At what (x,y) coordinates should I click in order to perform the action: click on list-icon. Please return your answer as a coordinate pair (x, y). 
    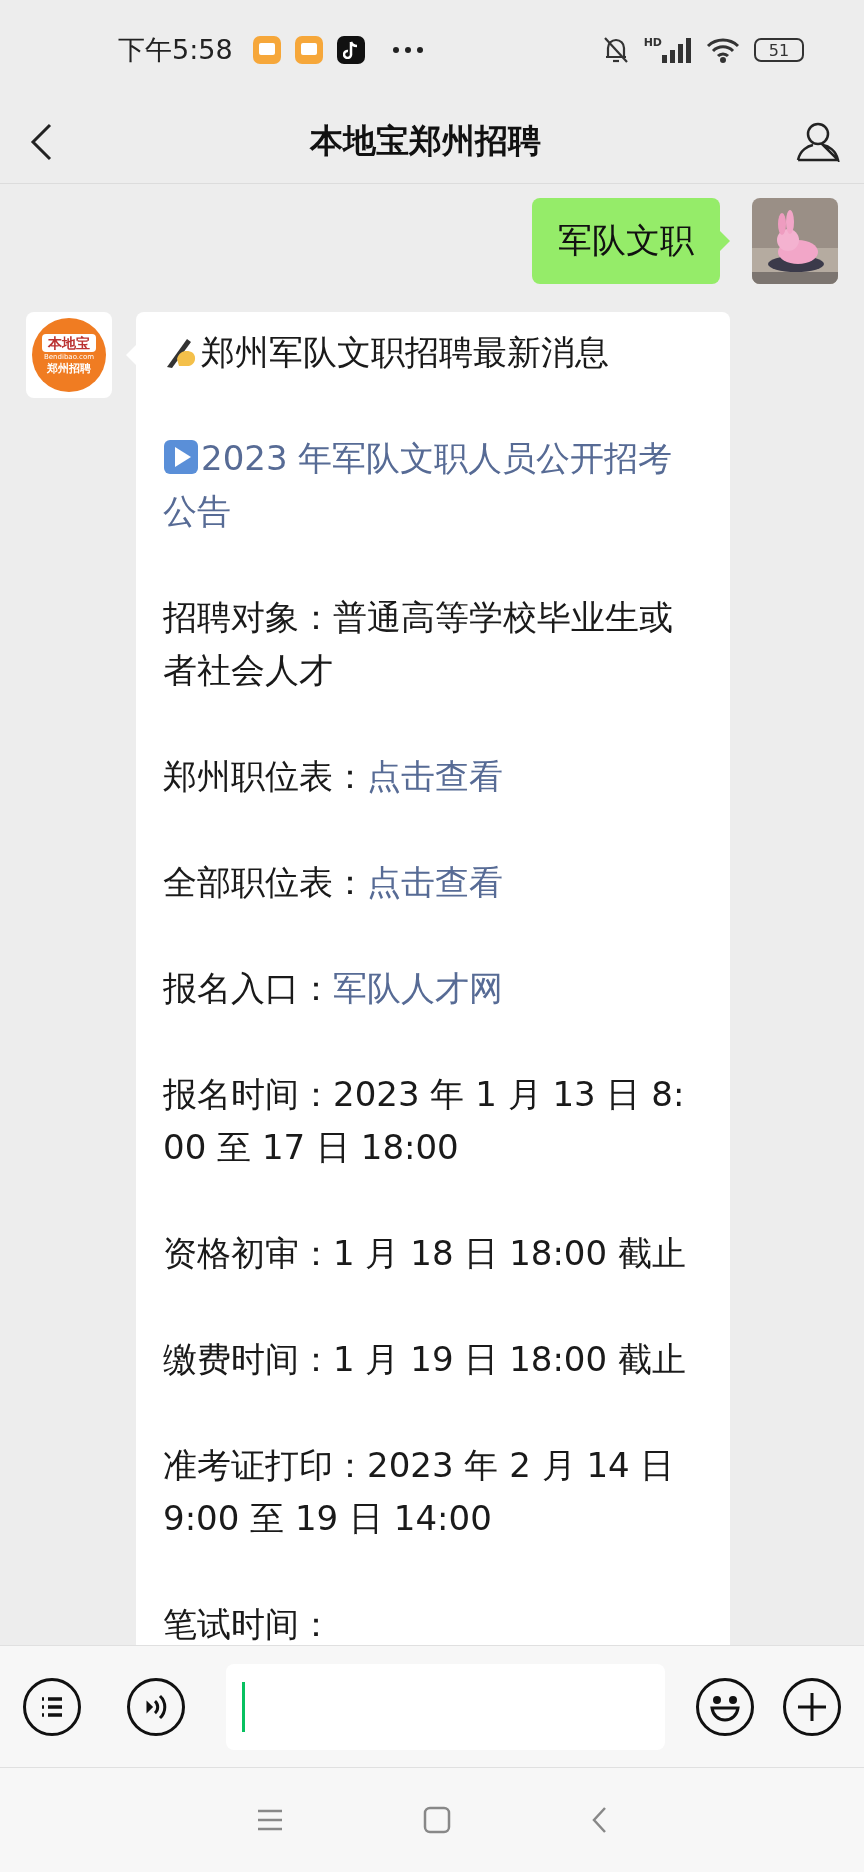
    Looking at the image, I should click on (52, 1706).